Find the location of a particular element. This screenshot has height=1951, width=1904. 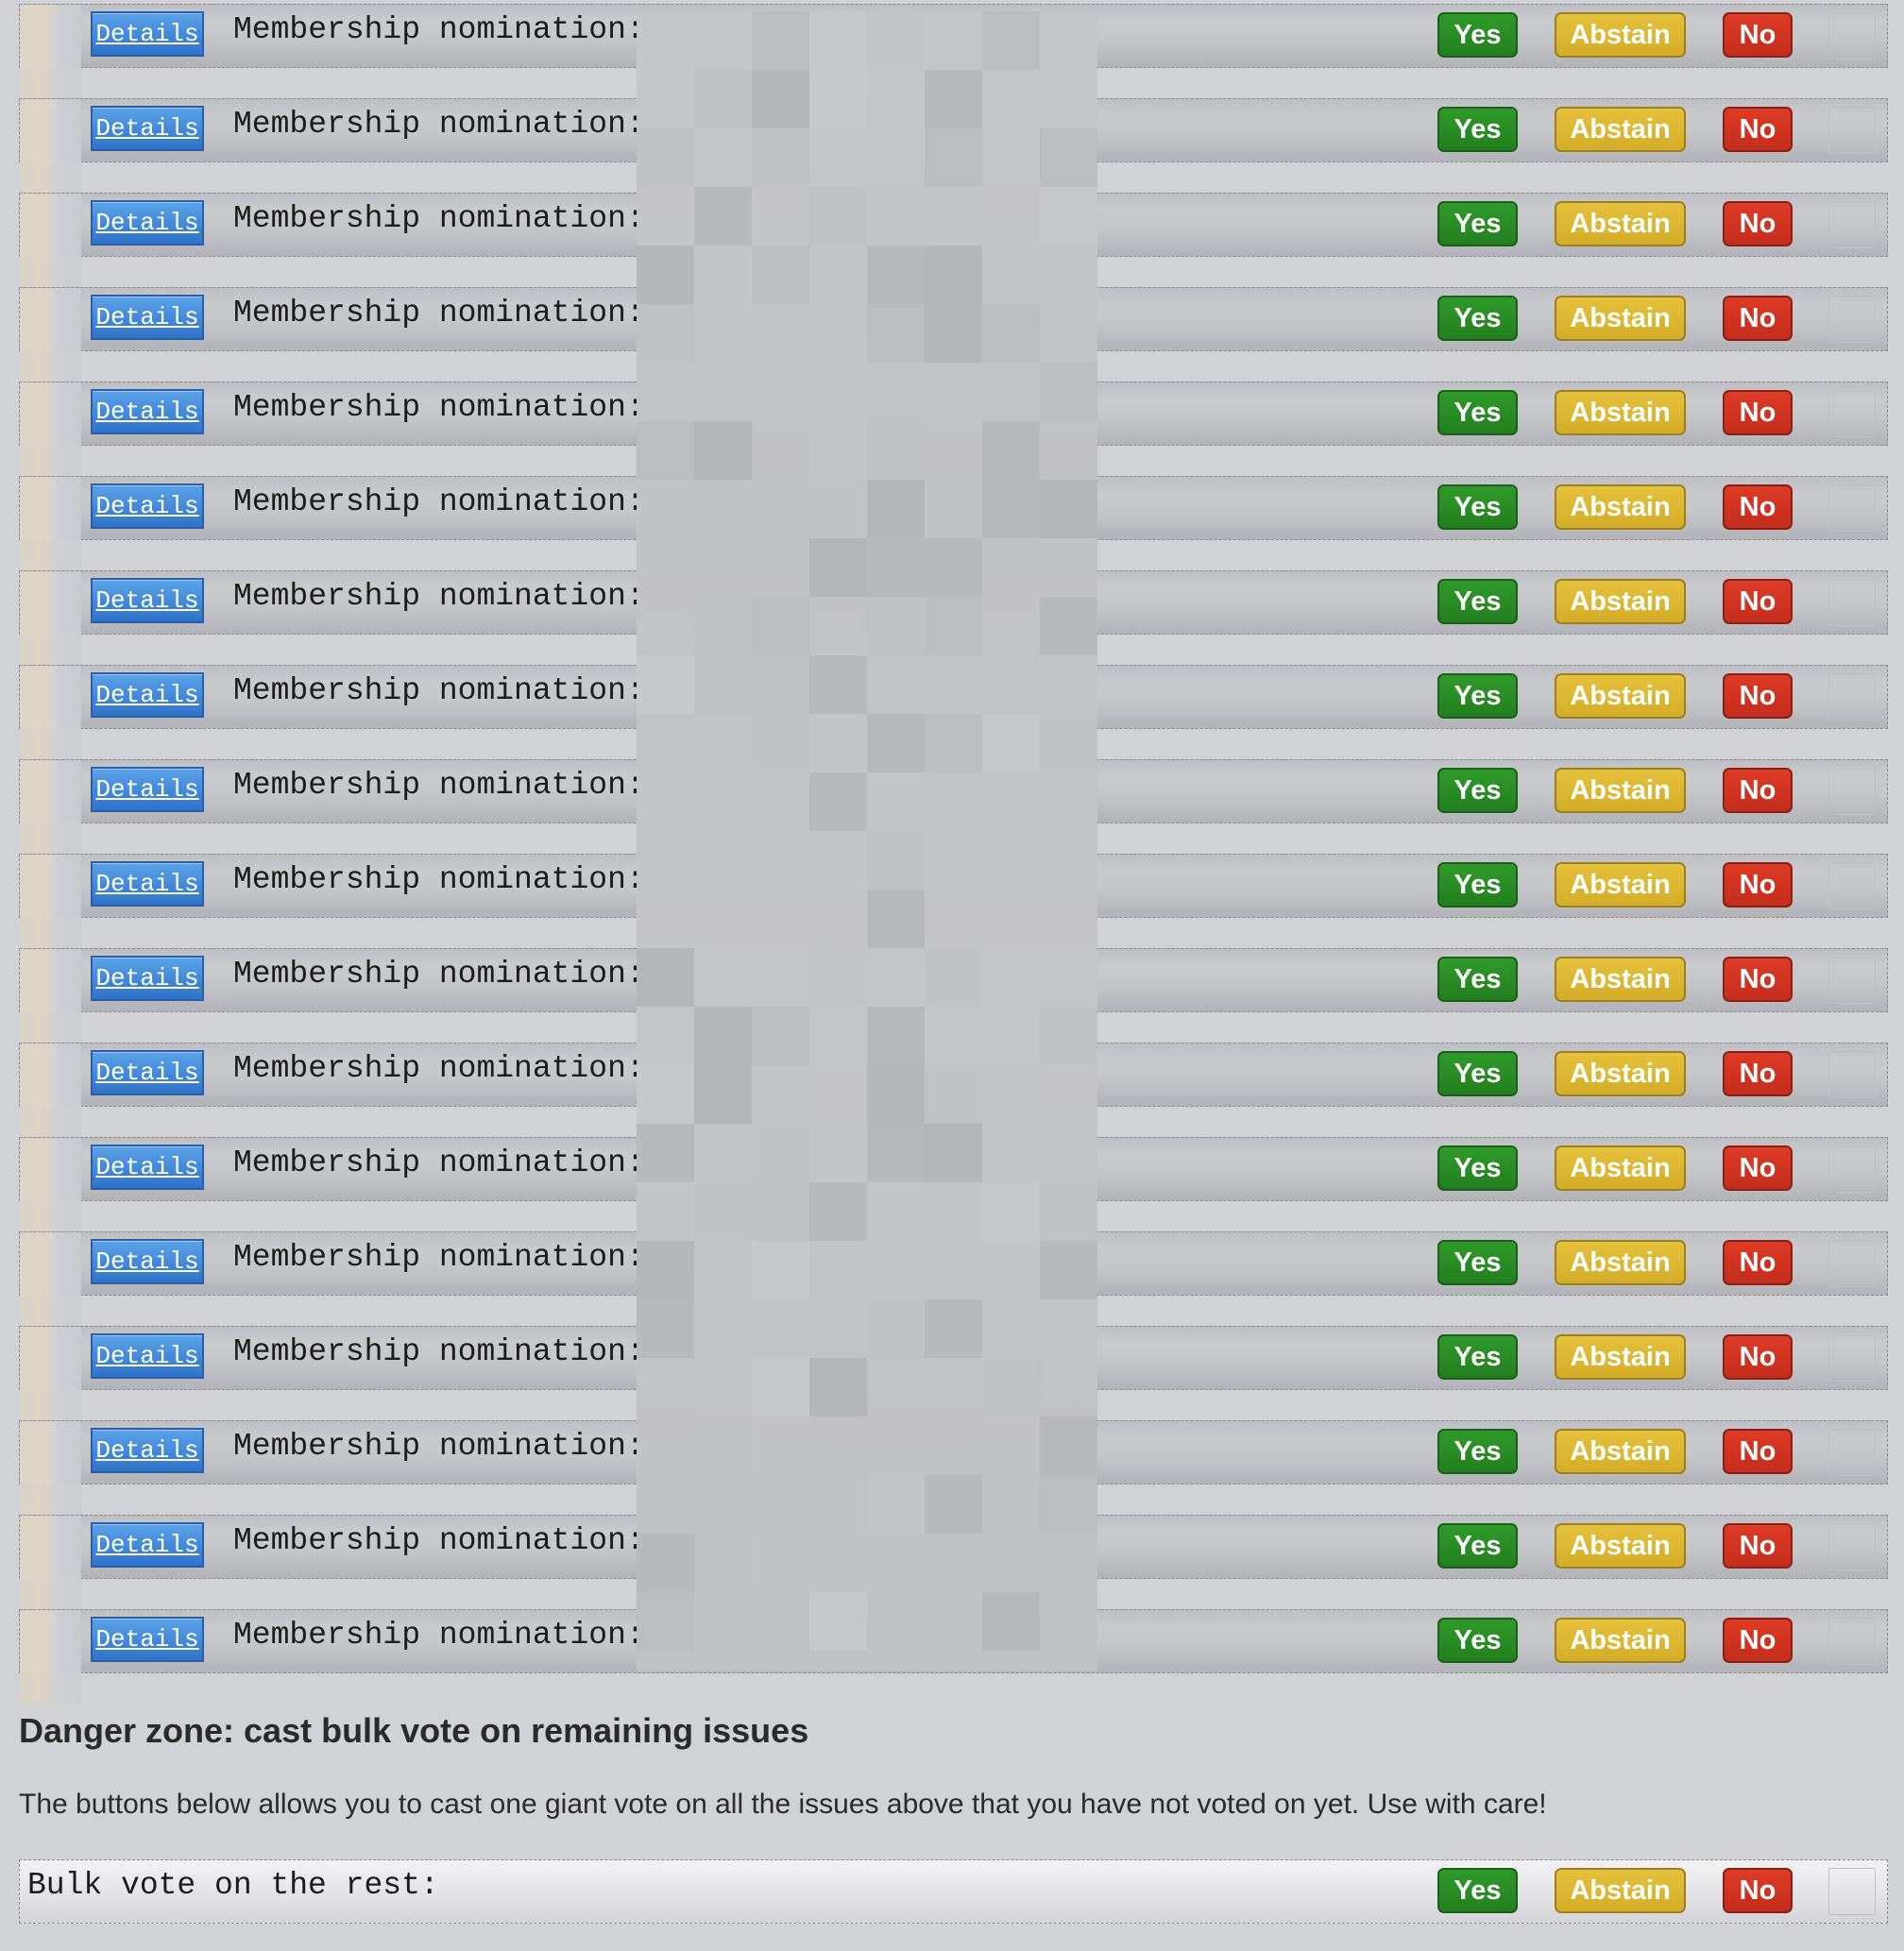

bulk-yes-button: Yes is located at coordinates (1477, 1890).